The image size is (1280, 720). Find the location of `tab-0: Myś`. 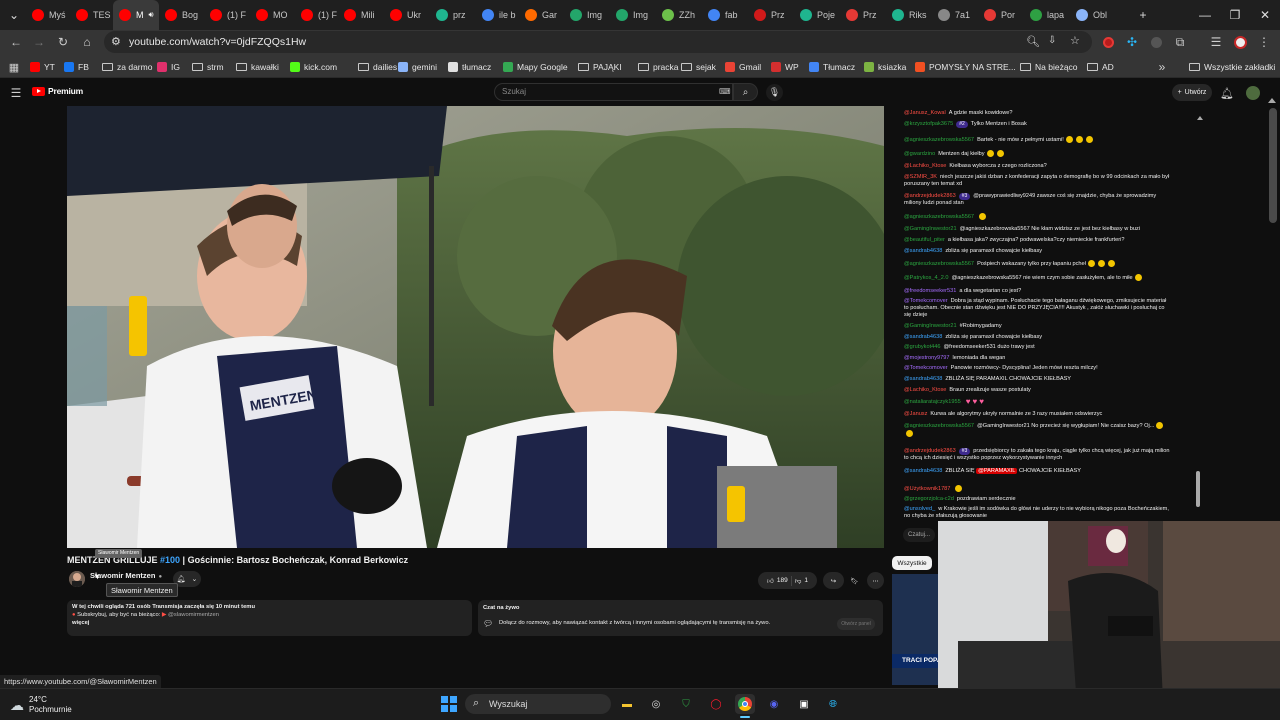

tab-0: Myś is located at coordinates (48, 15).